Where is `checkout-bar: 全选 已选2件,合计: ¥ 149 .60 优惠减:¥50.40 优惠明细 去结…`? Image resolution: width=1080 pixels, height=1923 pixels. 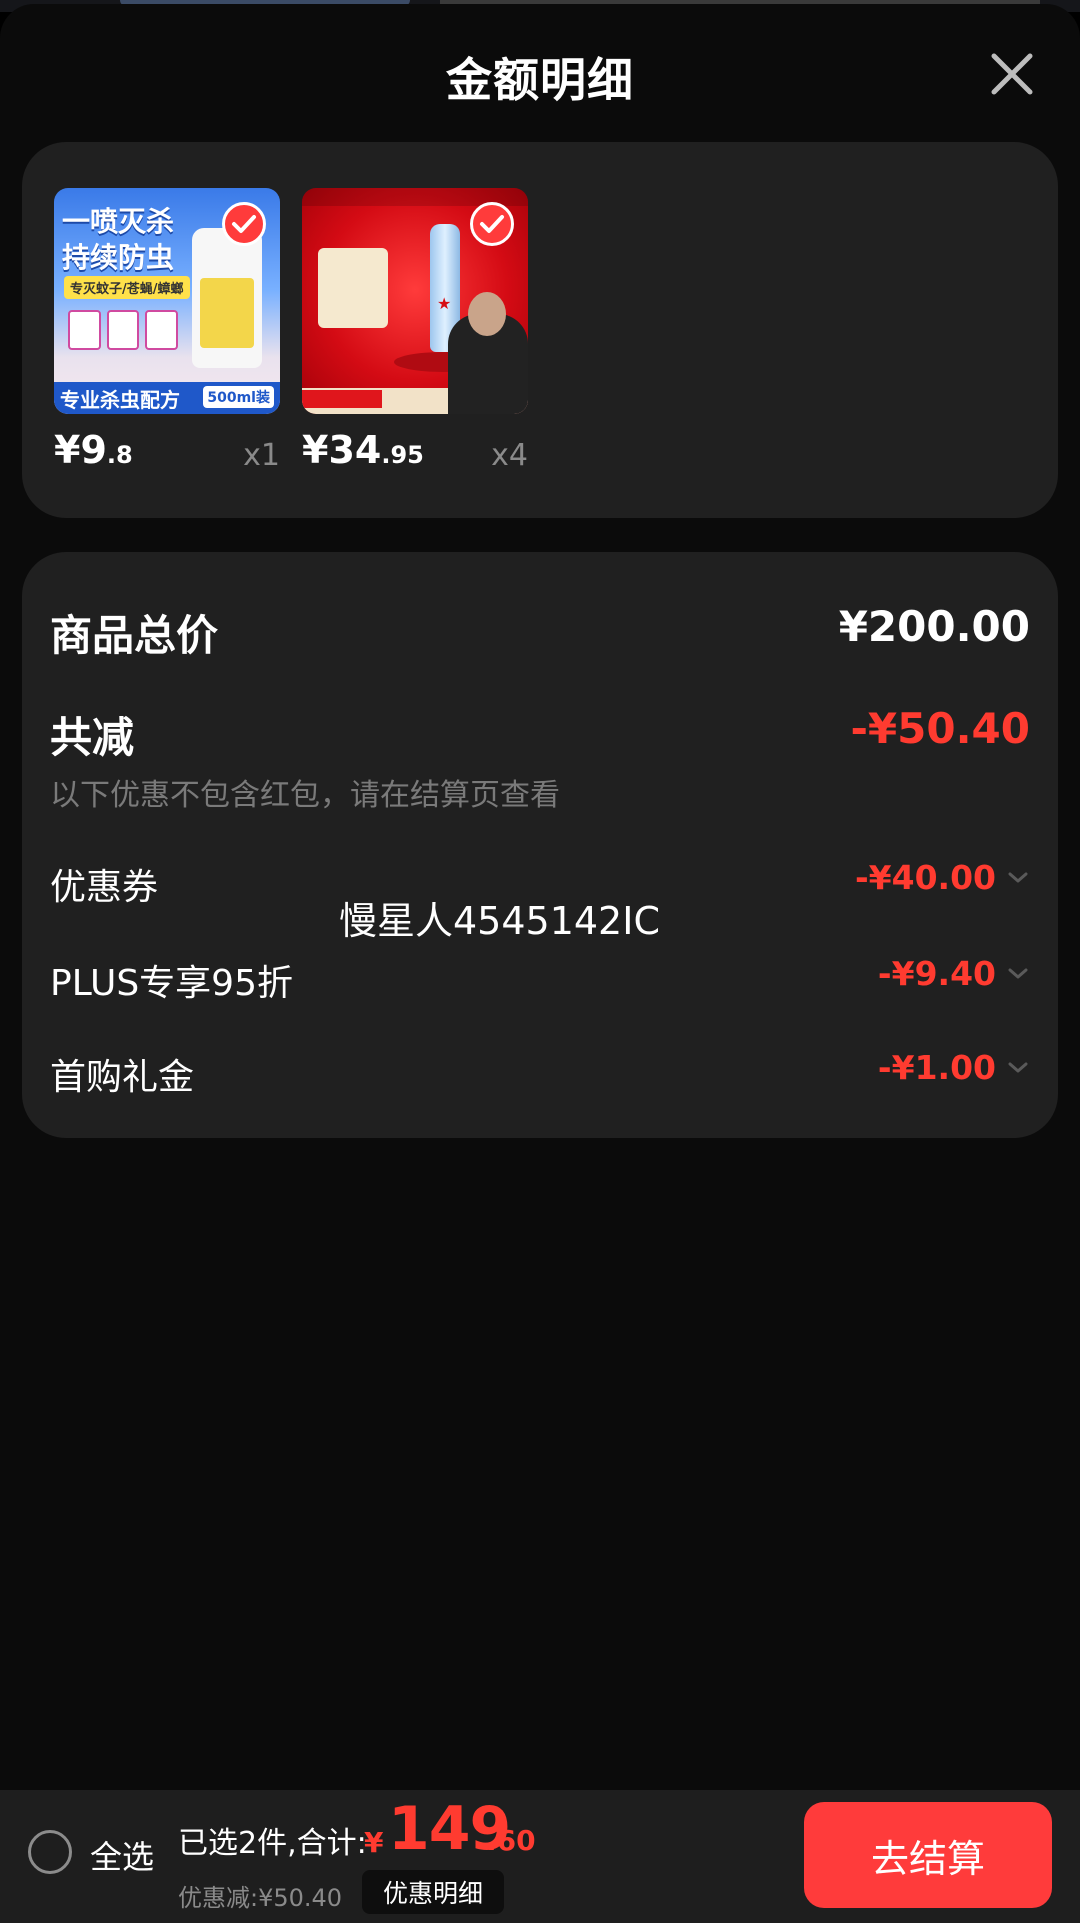
checkout-bar: 全选 已选2件,合计: ¥ 149 .60 优惠减:¥50.40 优惠明细 去结… is located at coordinates (540, 1856).